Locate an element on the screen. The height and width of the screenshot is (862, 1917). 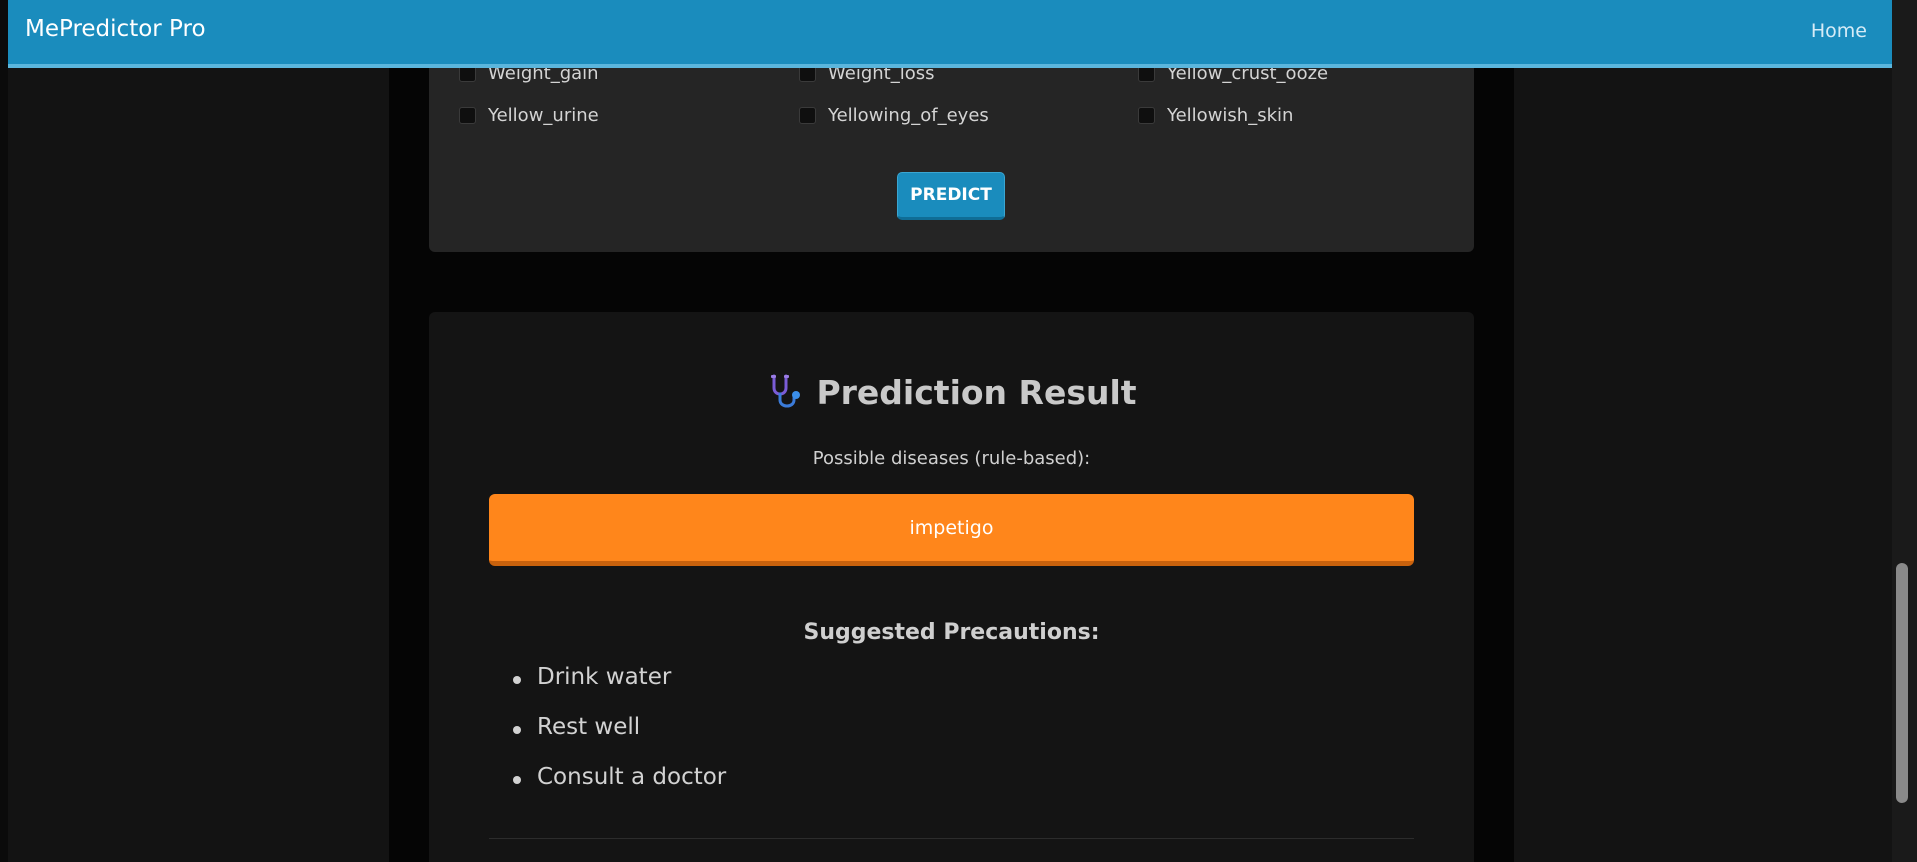
predicted-disease-badge: impetigo is located at coordinates (951, 530).